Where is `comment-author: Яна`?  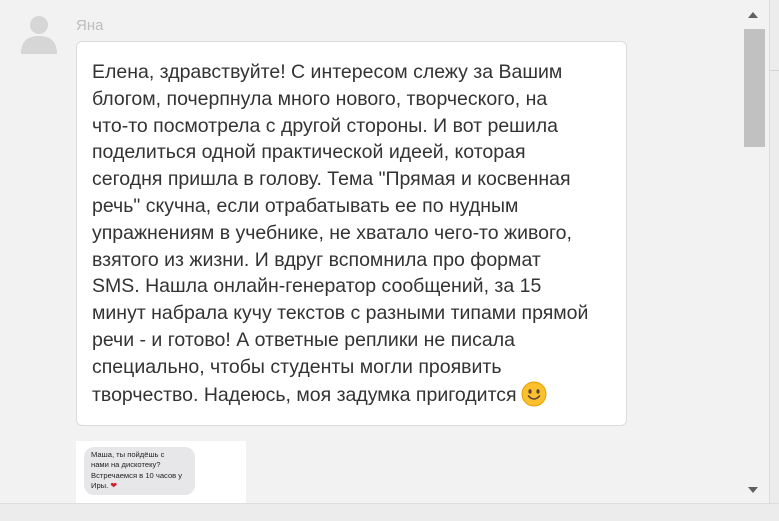 comment-author: Яна is located at coordinates (89, 25).